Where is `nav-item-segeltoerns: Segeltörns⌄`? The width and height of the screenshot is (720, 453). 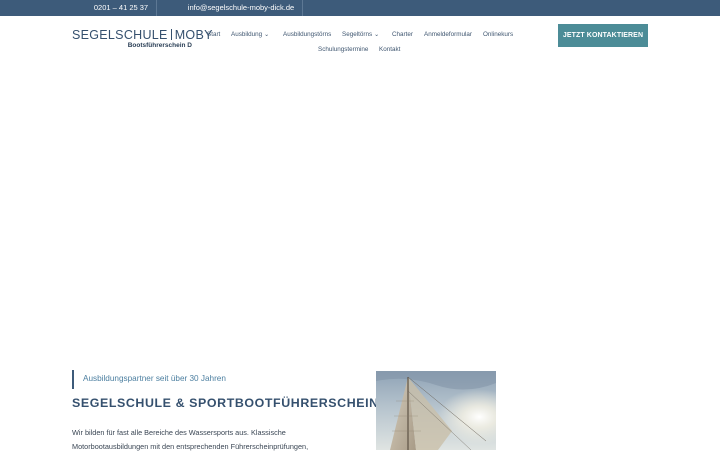
nav-item-segeltoerns: Segeltörns⌄ is located at coordinates (360, 34).